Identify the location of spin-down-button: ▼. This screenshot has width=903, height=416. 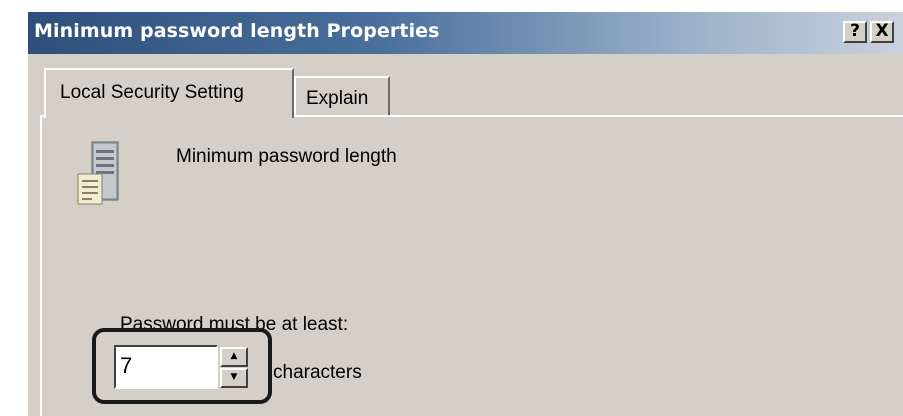
(234, 378).